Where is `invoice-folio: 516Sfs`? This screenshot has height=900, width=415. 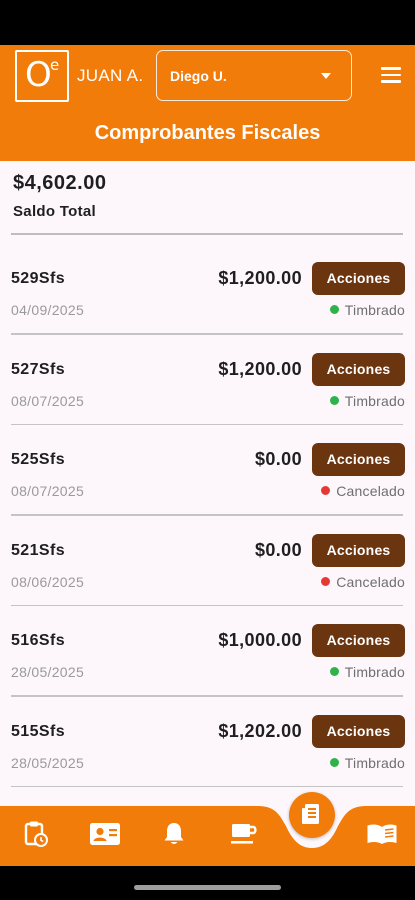
invoice-folio: 516Sfs is located at coordinates (38, 640).